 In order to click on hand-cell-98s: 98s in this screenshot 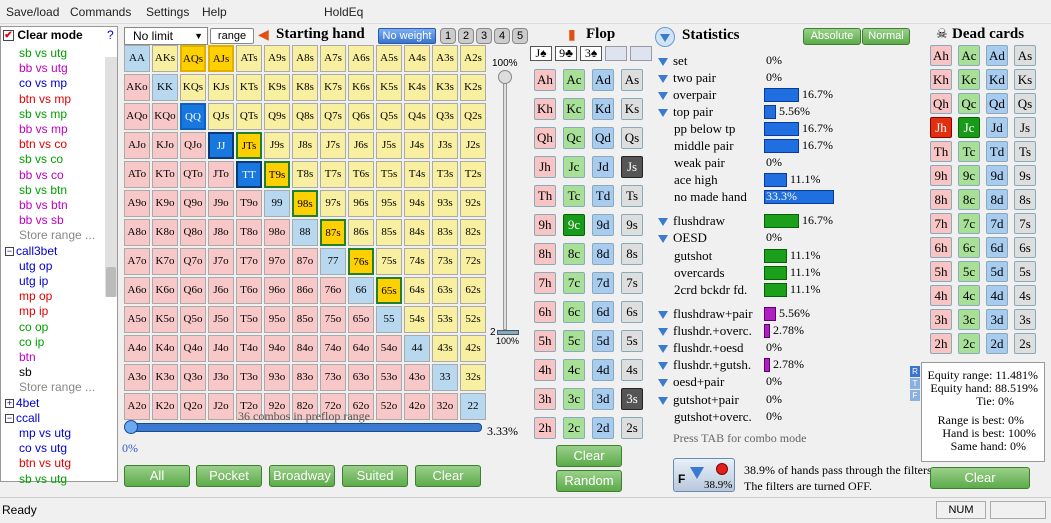, I will do `click(305, 203)`.